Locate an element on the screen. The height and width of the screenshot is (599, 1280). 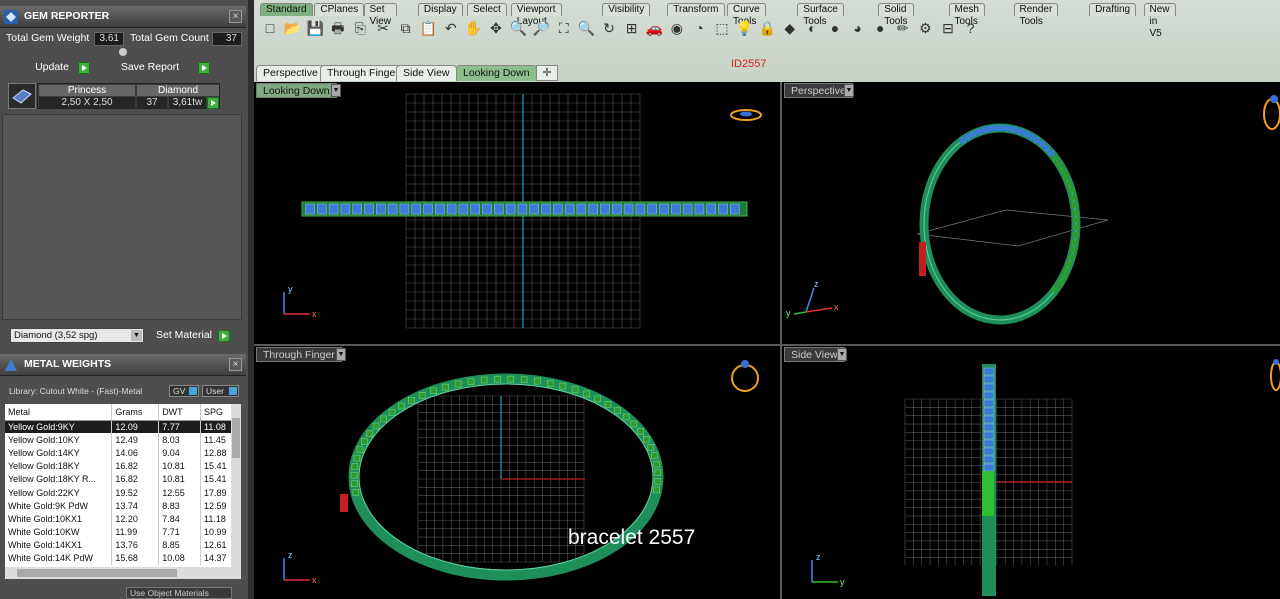
snap-icon: ⊟ is located at coordinates (948, 28).